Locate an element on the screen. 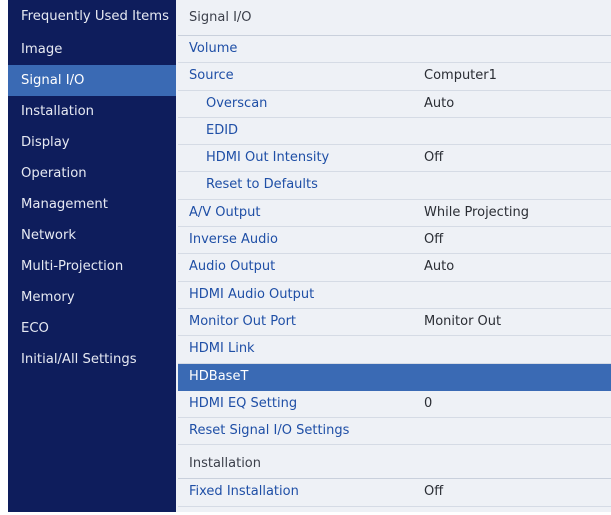 The height and width of the screenshot is (515, 611). menu-row-audio-output: Audio Output Auto is located at coordinates (394, 268).